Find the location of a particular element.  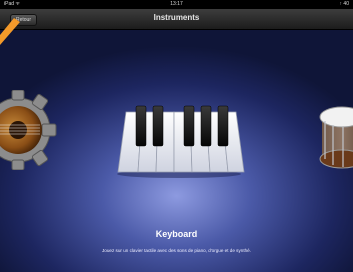

page-title: Instruments is located at coordinates (176, 17).